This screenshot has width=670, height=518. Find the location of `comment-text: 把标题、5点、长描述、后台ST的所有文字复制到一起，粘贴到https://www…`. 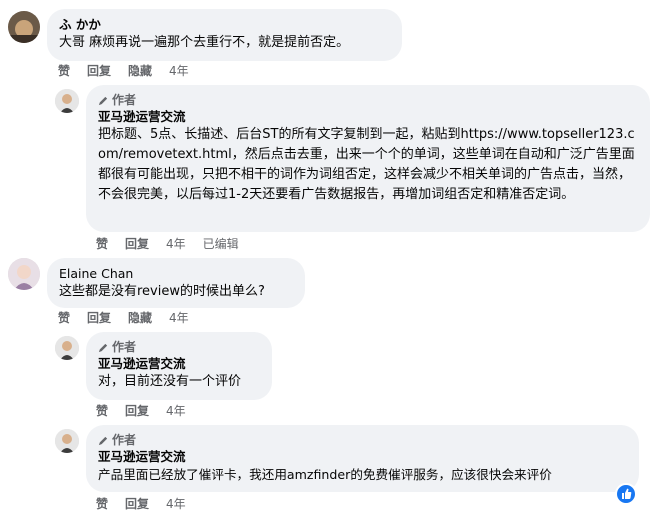

comment-text: 把标题、5点、长描述、后台ST的所有文字复制到一起，粘贴到https://www… is located at coordinates (366, 164).